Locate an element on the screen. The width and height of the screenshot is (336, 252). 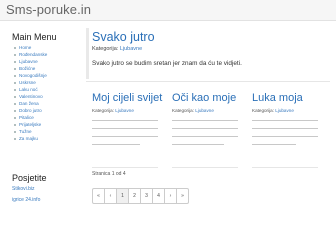
sidebar-item-label: Valentinovo is located at coordinates (31, 96).